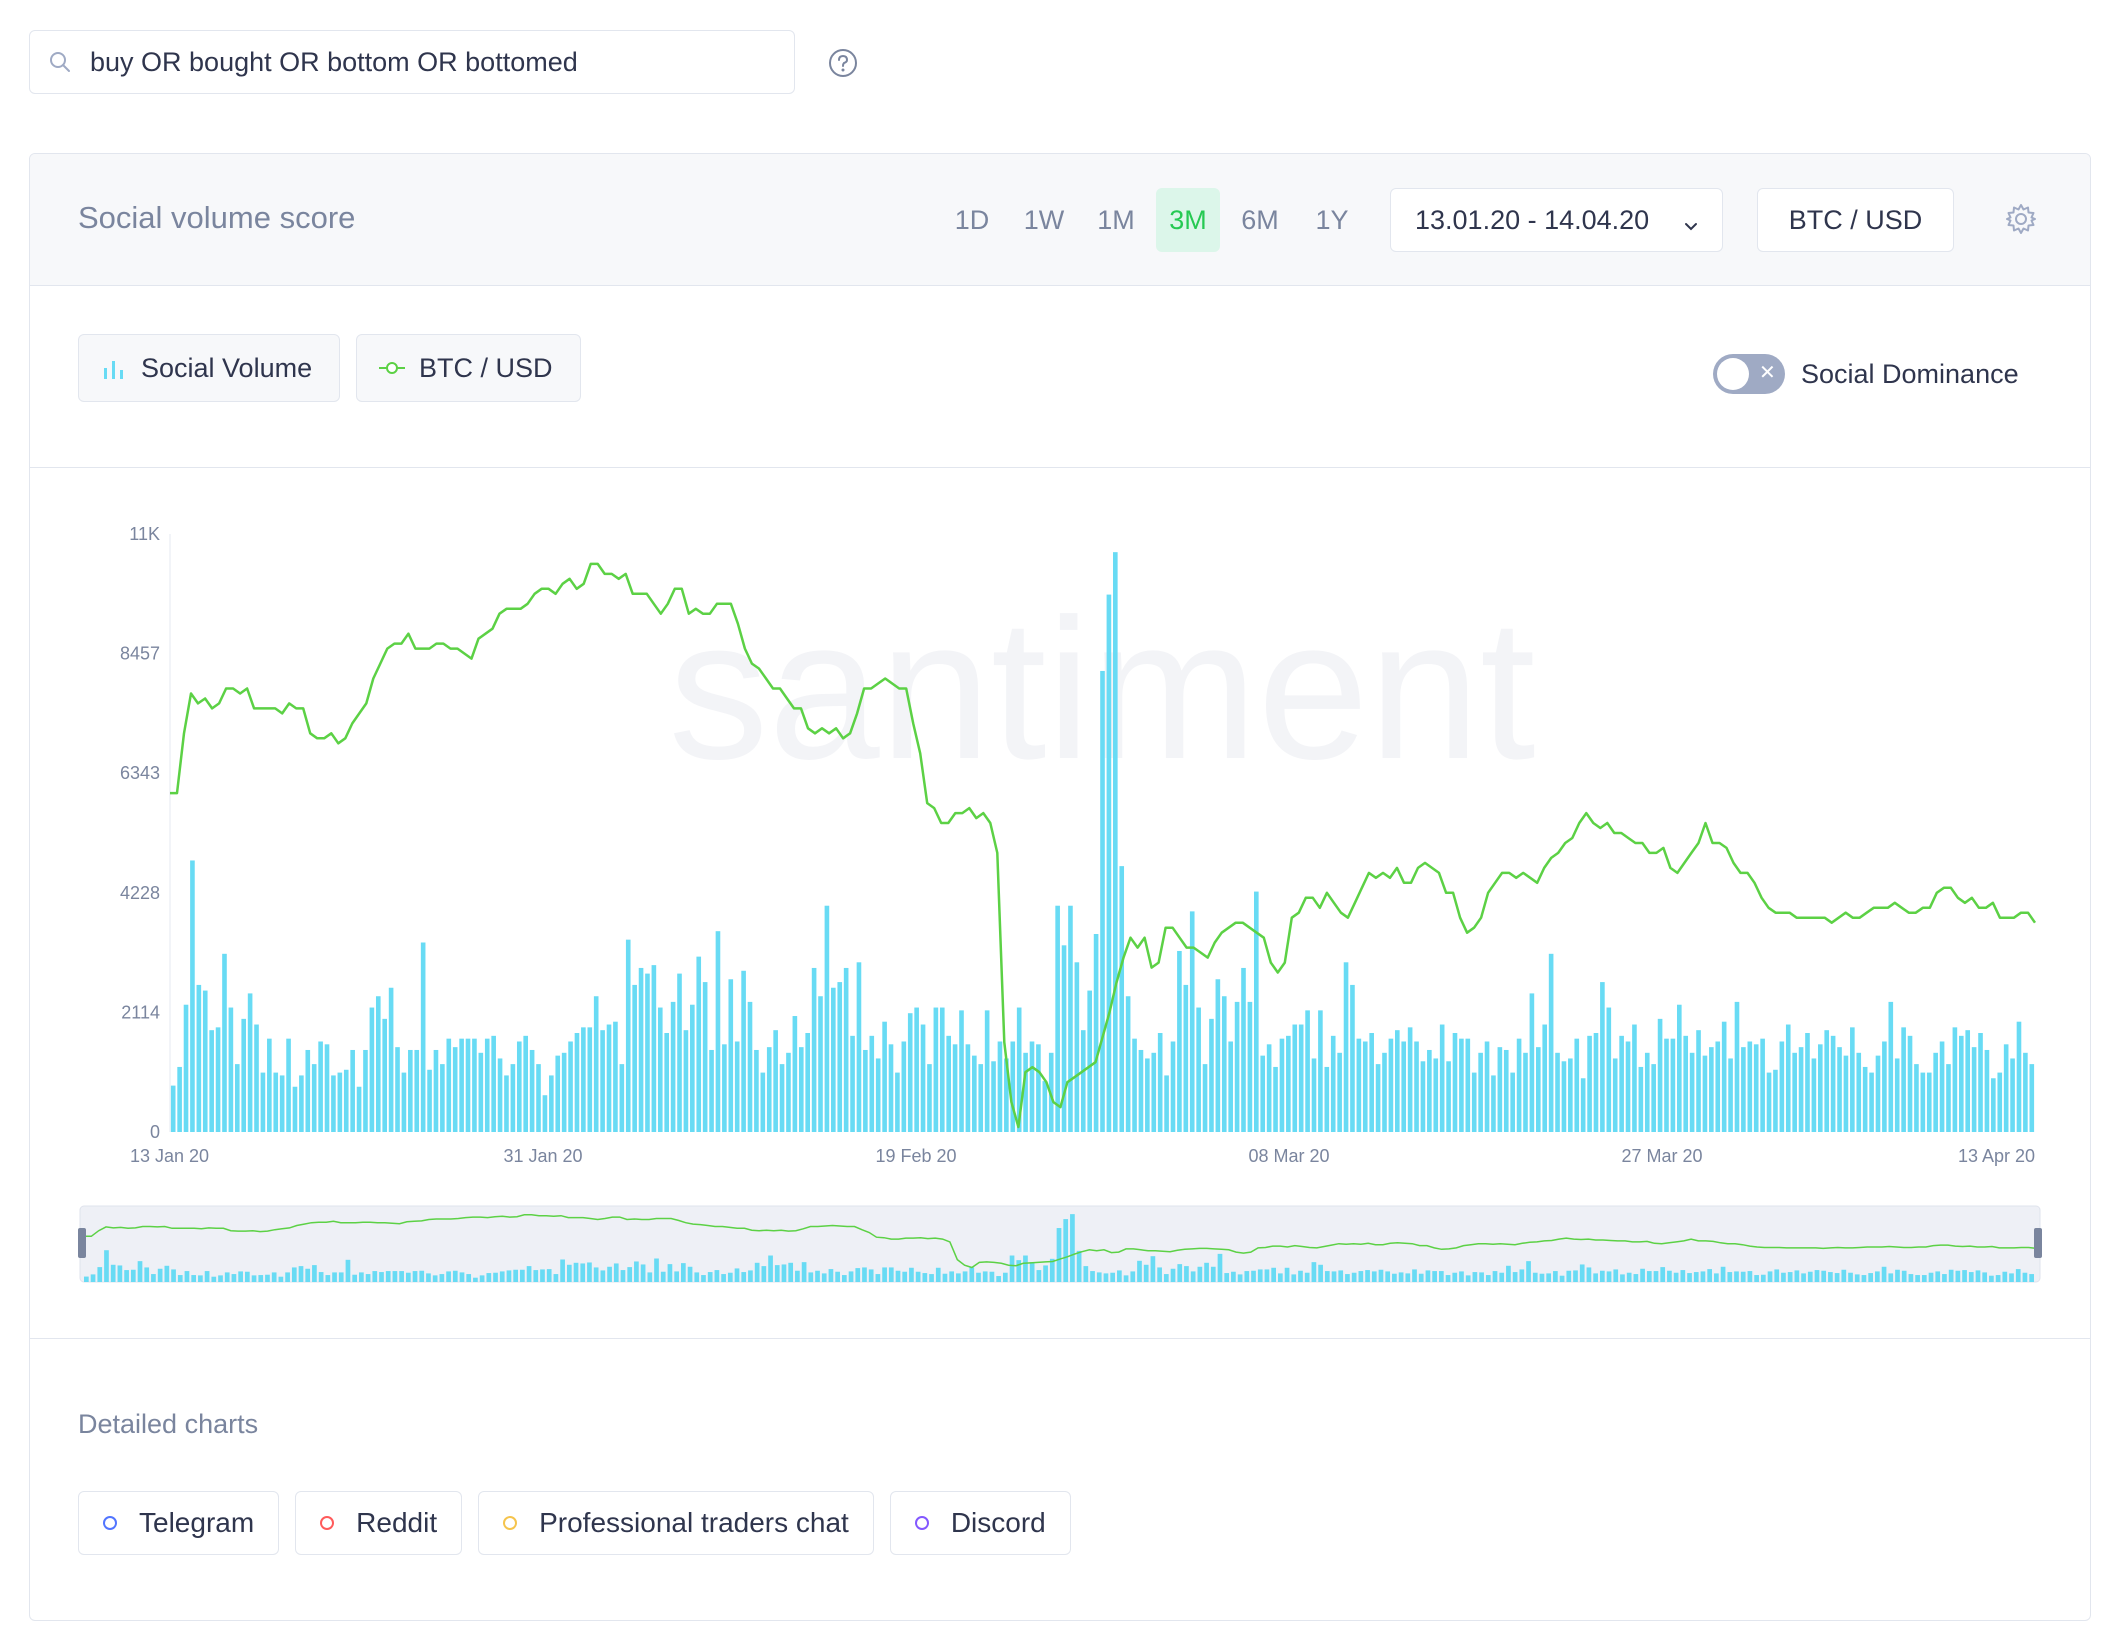 The width and height of the screenshot is (2116, 1632). I want to click on help-icon, so click(843, 63).